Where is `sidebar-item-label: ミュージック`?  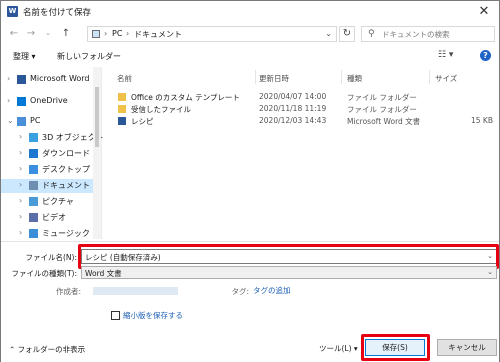
sidebar-item-label: ミュージック is located at coordinates (66, 233).